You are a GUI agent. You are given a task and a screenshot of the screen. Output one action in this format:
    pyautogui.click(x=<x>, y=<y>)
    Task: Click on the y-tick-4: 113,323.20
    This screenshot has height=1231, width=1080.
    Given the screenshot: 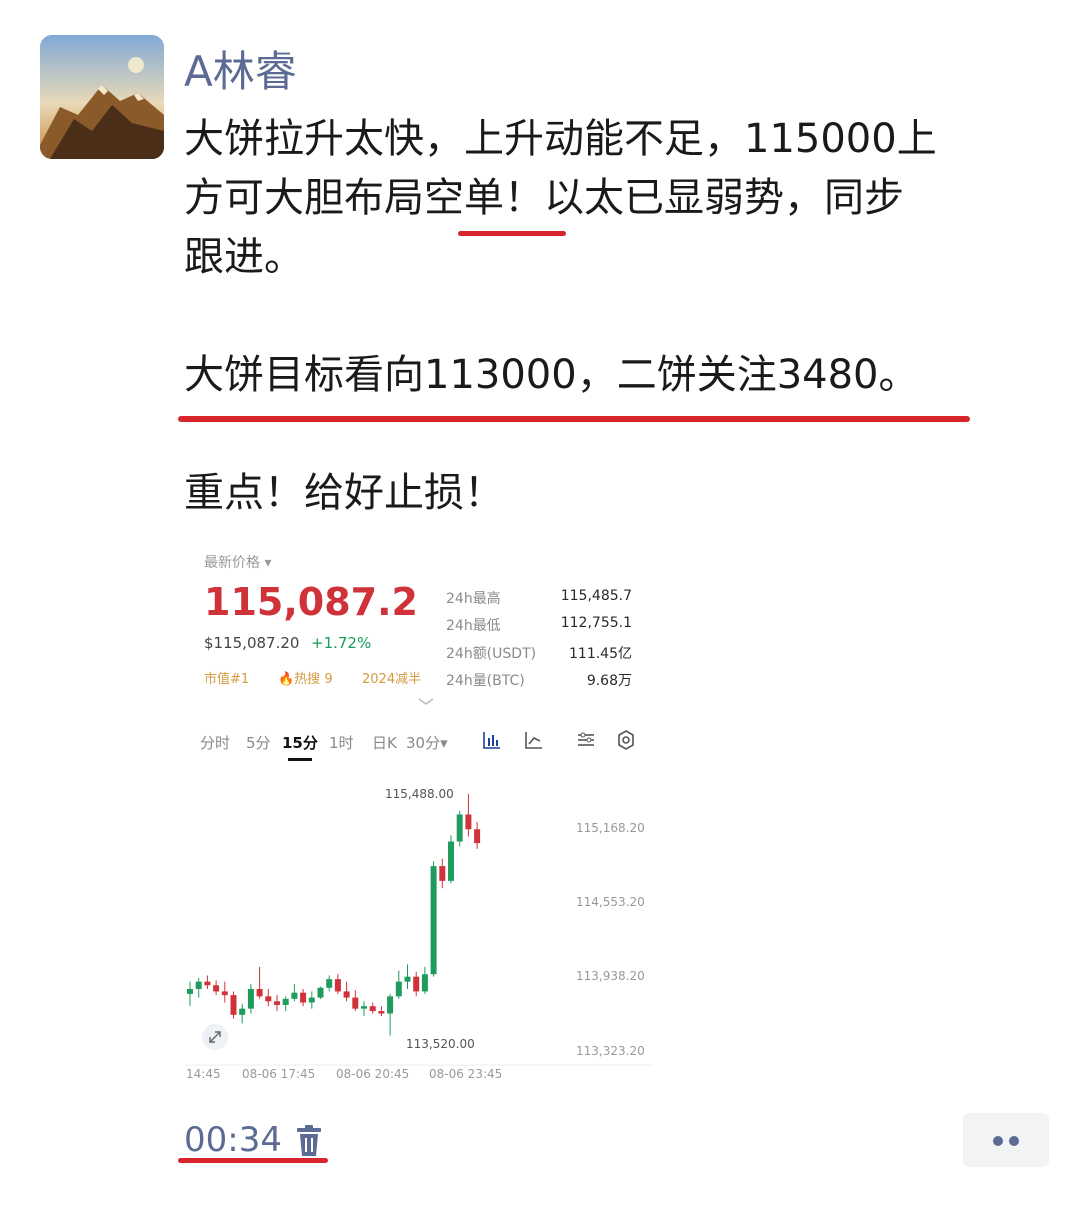 What is the action you would take?
    pyautogui.click(x=610, y=1051)
    